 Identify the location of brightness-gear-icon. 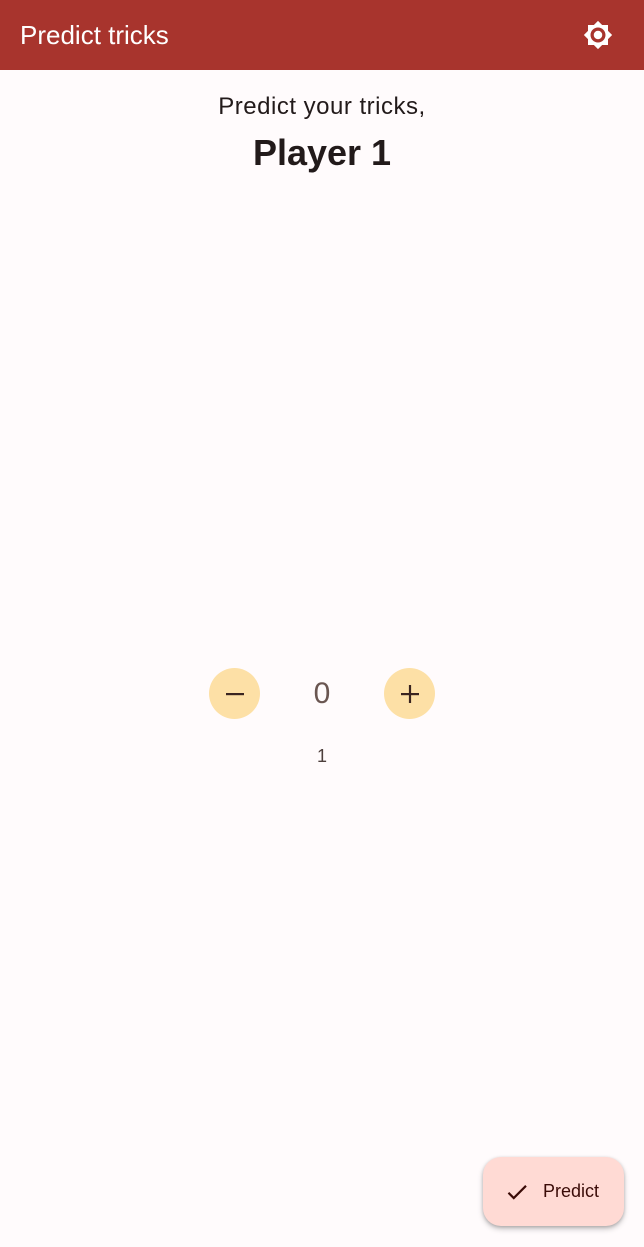
(598, 35).